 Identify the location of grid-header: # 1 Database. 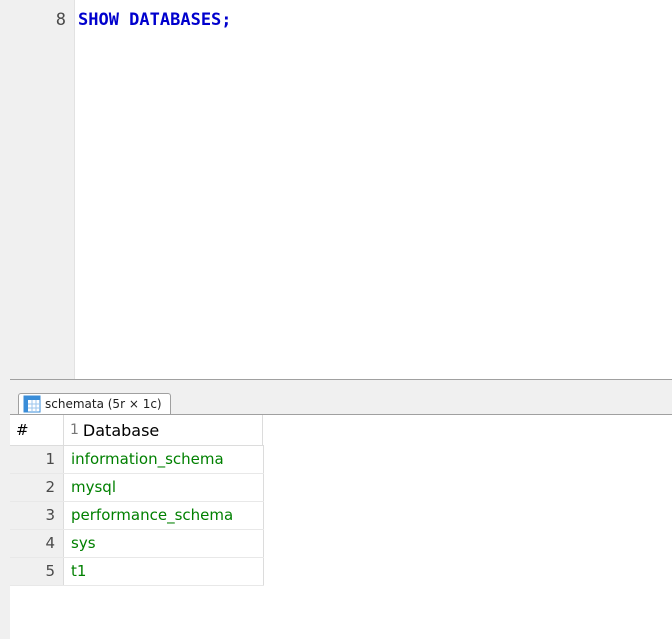
(137, 430).